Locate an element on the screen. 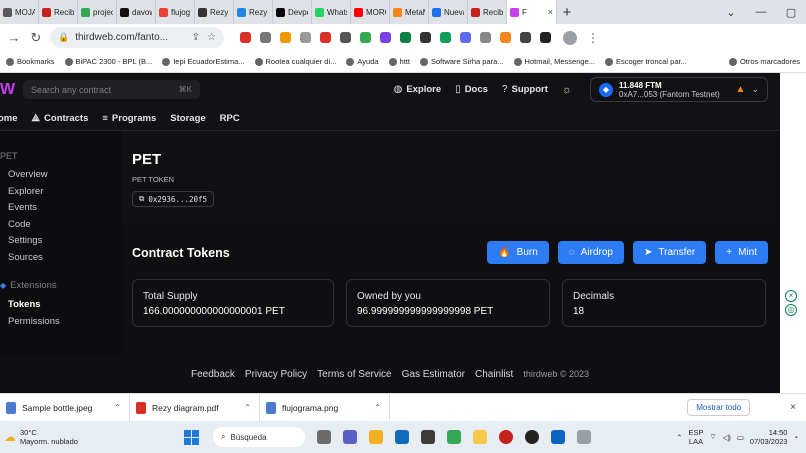 This screenshot has width=806, height=453. bookmark-item: httt is located at coordinates (399, 61).